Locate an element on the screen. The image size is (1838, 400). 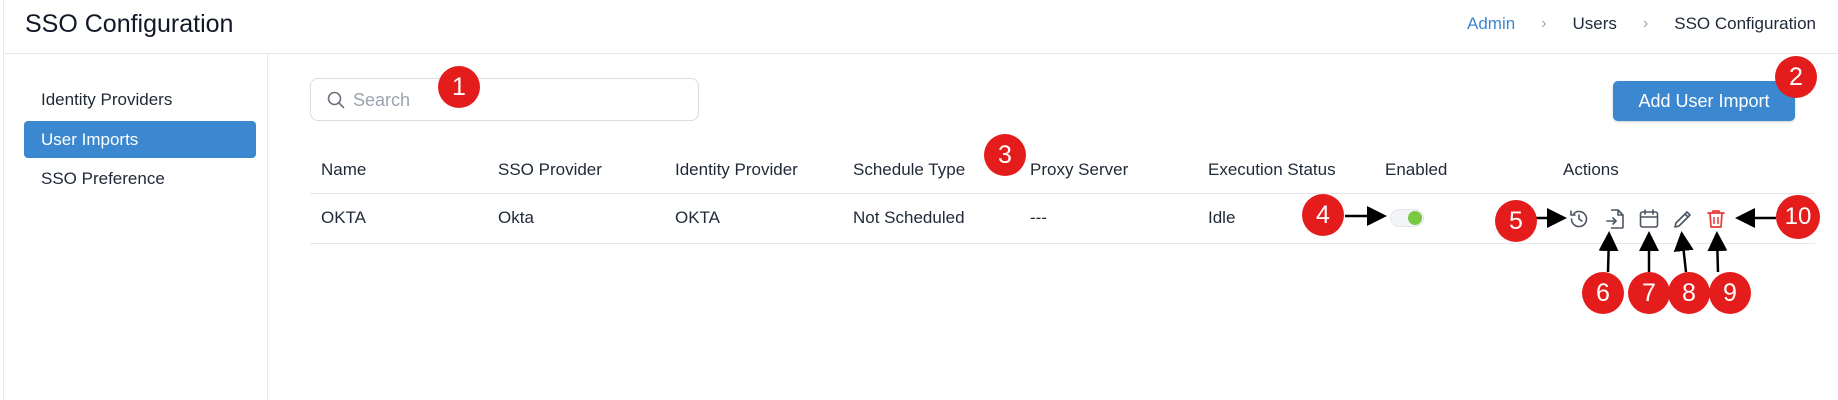
annotation-arrows is located at coordinates (1560, 239).